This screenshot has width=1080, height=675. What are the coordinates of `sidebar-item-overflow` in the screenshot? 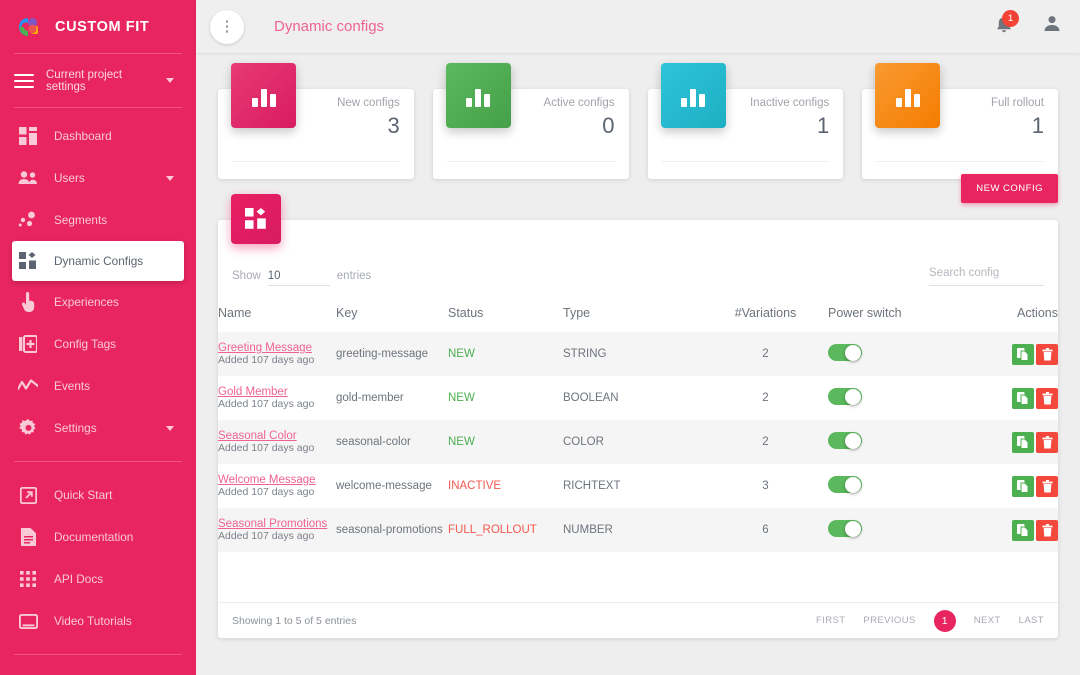 It's located at (98, 671).